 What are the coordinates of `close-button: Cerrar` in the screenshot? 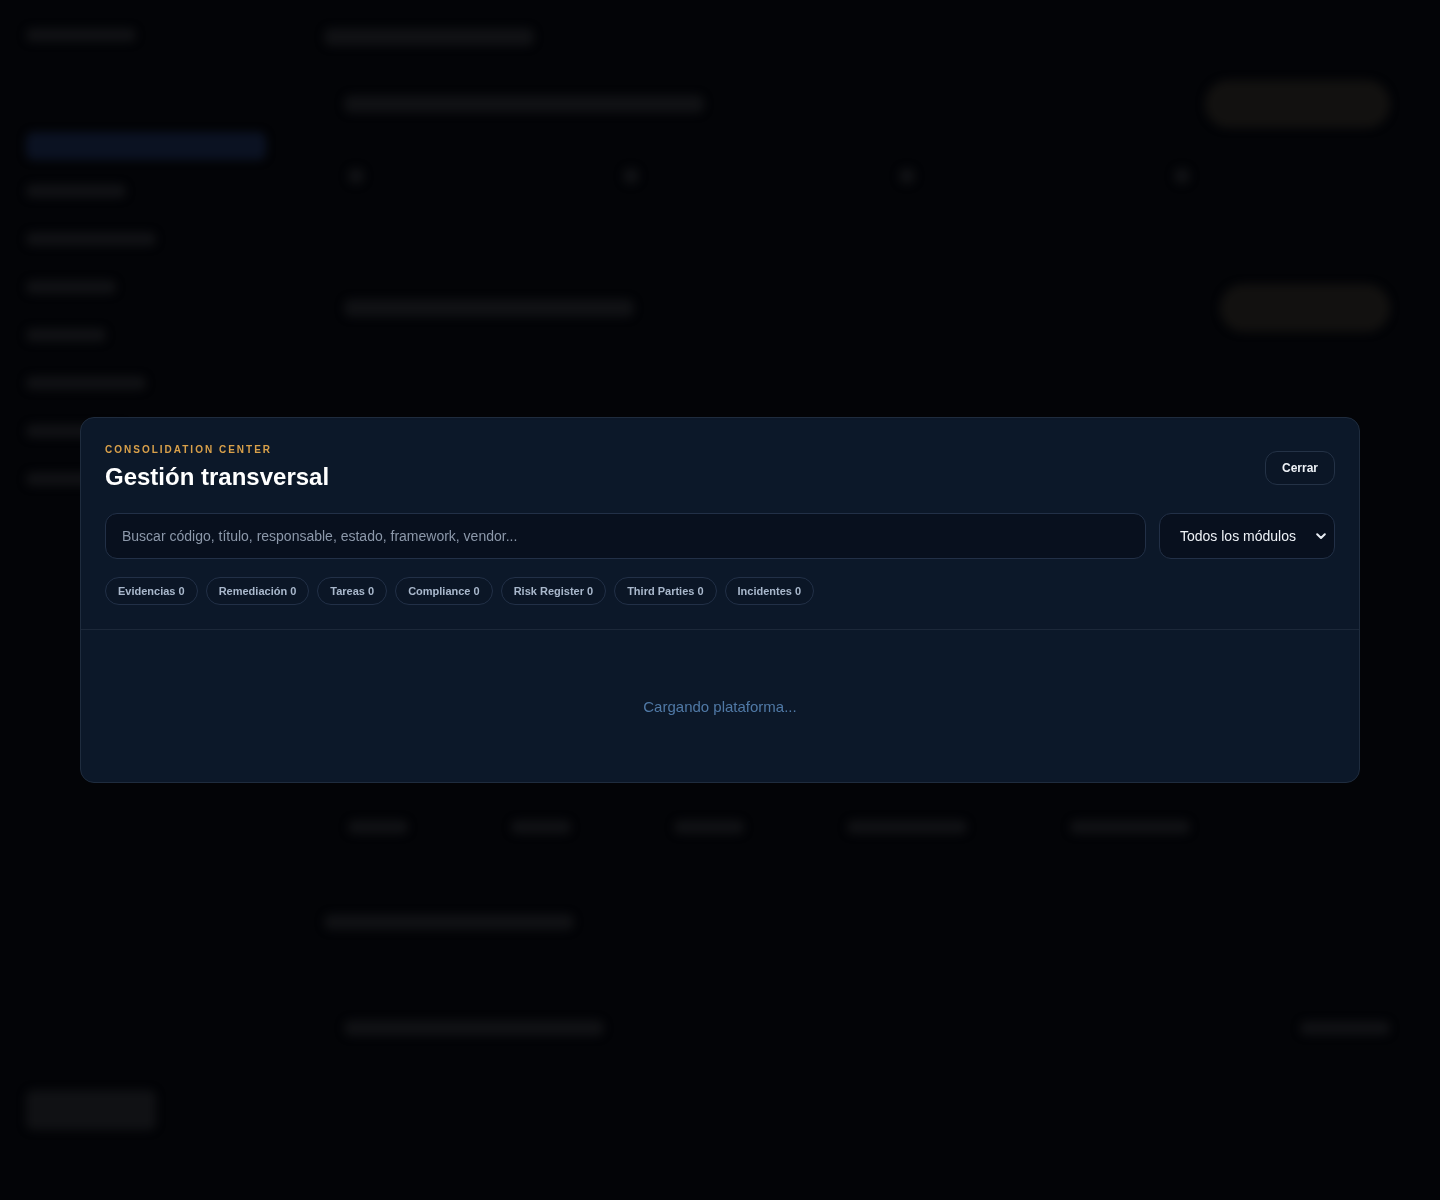 It's located at (1299, 468).